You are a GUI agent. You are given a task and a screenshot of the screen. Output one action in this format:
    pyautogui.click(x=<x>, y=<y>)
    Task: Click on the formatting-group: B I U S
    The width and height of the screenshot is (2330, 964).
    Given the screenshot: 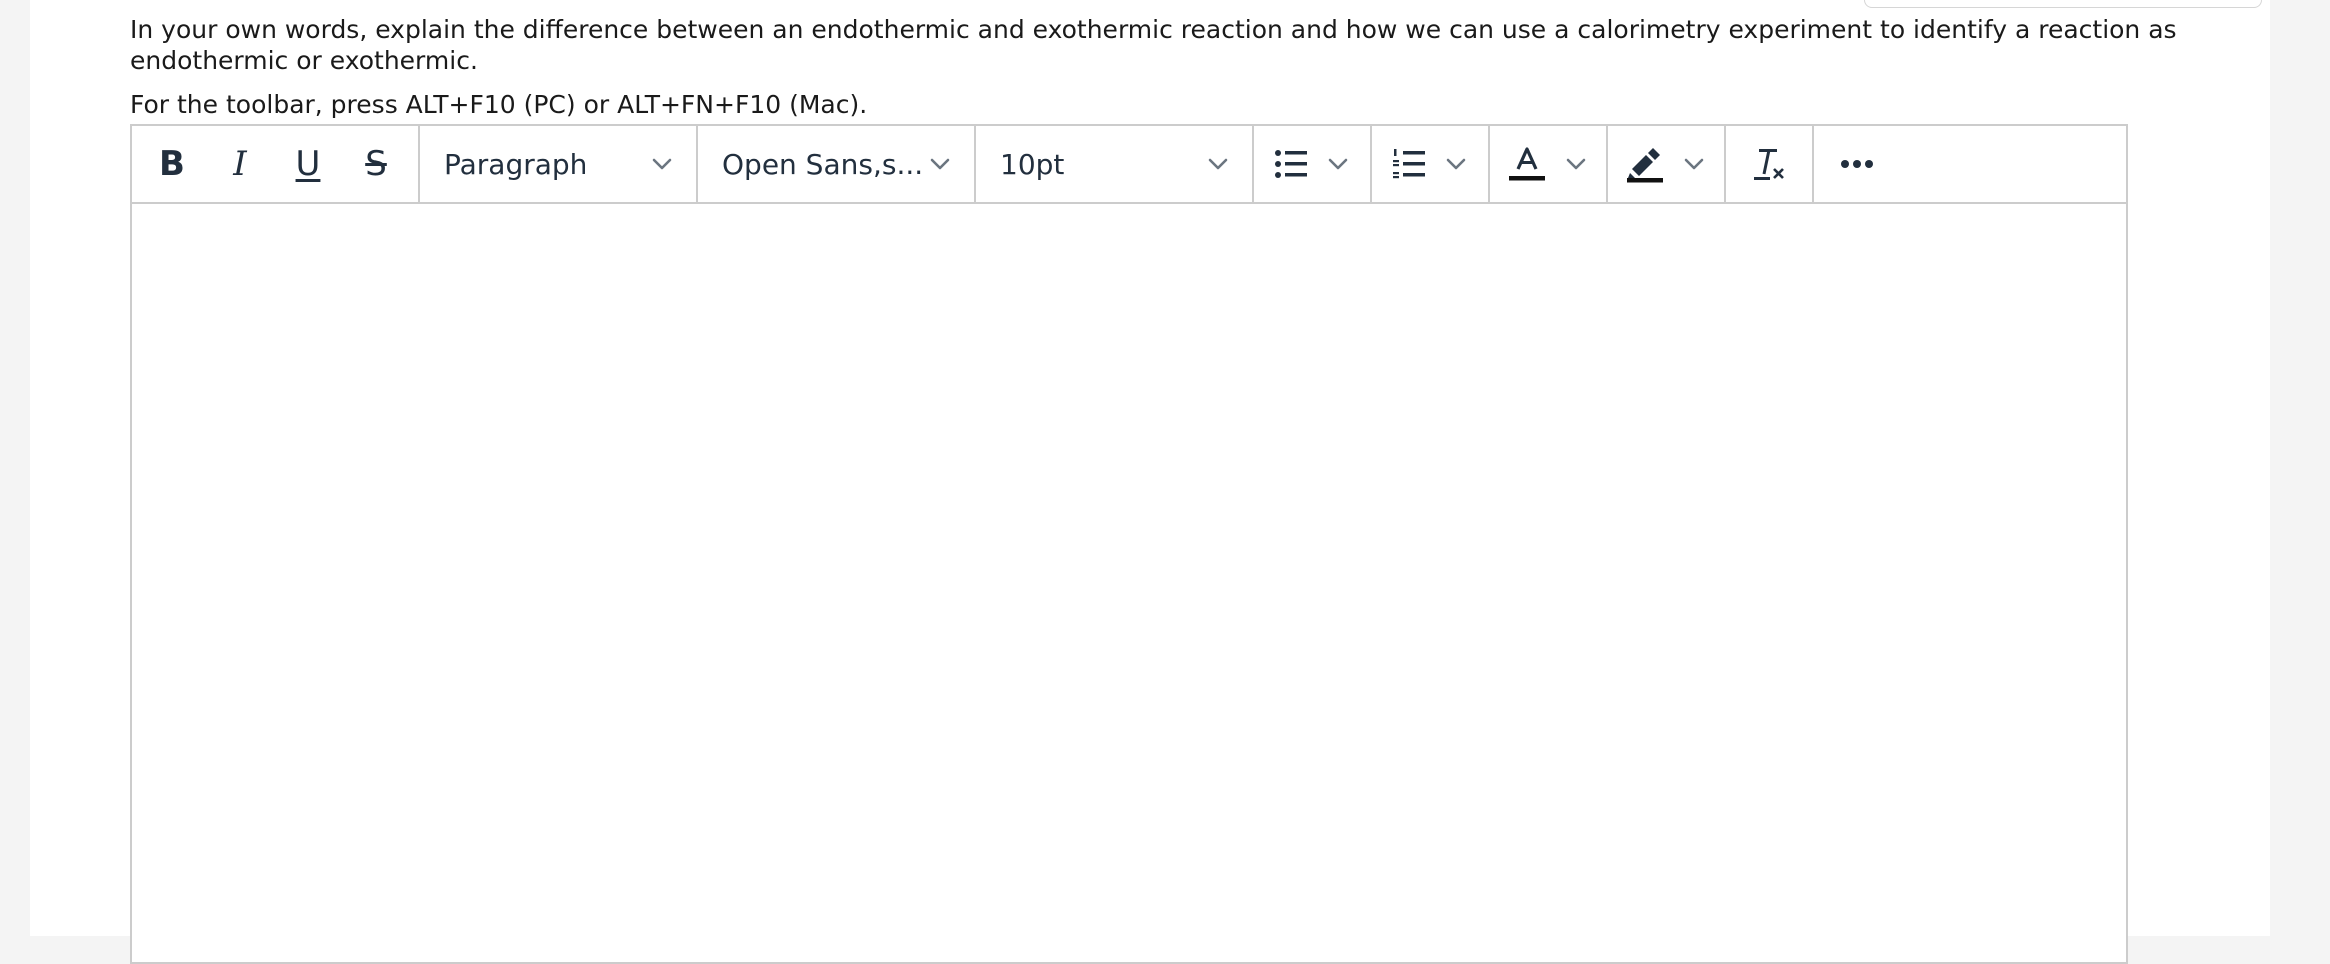 What is the action you would take?
    pyautogui.click(x=276, y=164)
    